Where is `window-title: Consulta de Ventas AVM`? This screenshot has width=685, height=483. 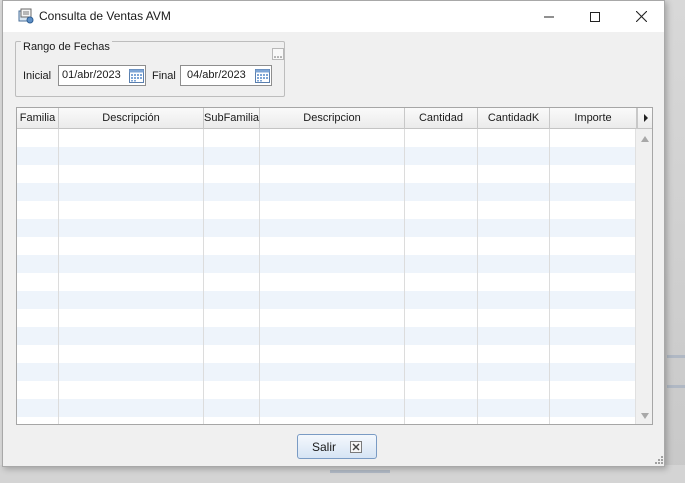
window-title: Consulta de Ventas AVM is located at coordinates (105, 16).